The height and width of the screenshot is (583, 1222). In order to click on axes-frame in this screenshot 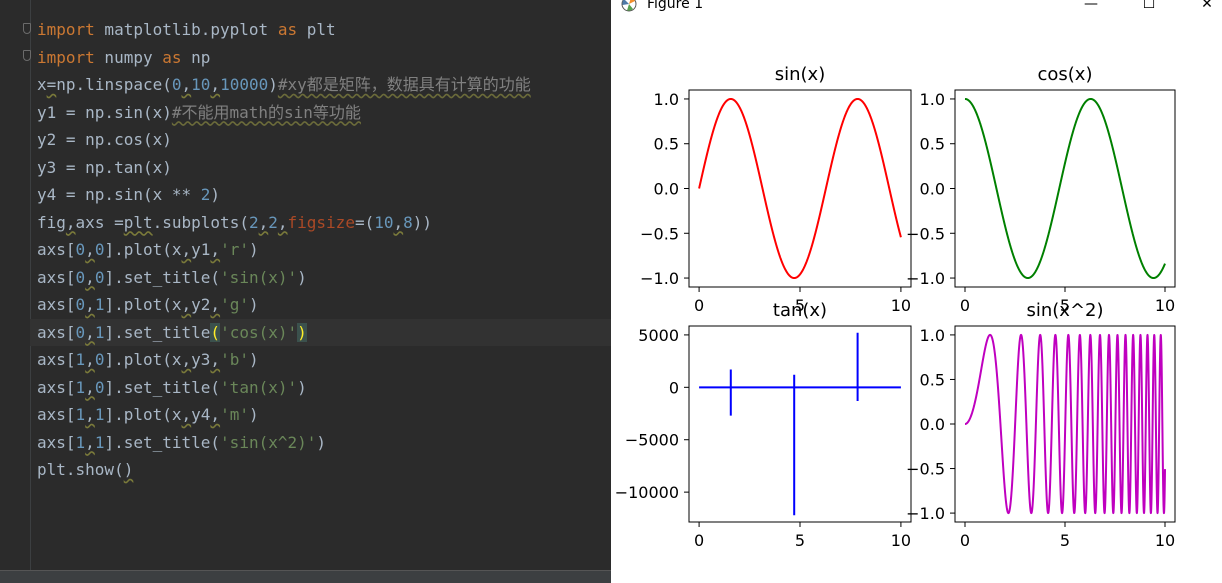, I will do `click(1065, 188)`.